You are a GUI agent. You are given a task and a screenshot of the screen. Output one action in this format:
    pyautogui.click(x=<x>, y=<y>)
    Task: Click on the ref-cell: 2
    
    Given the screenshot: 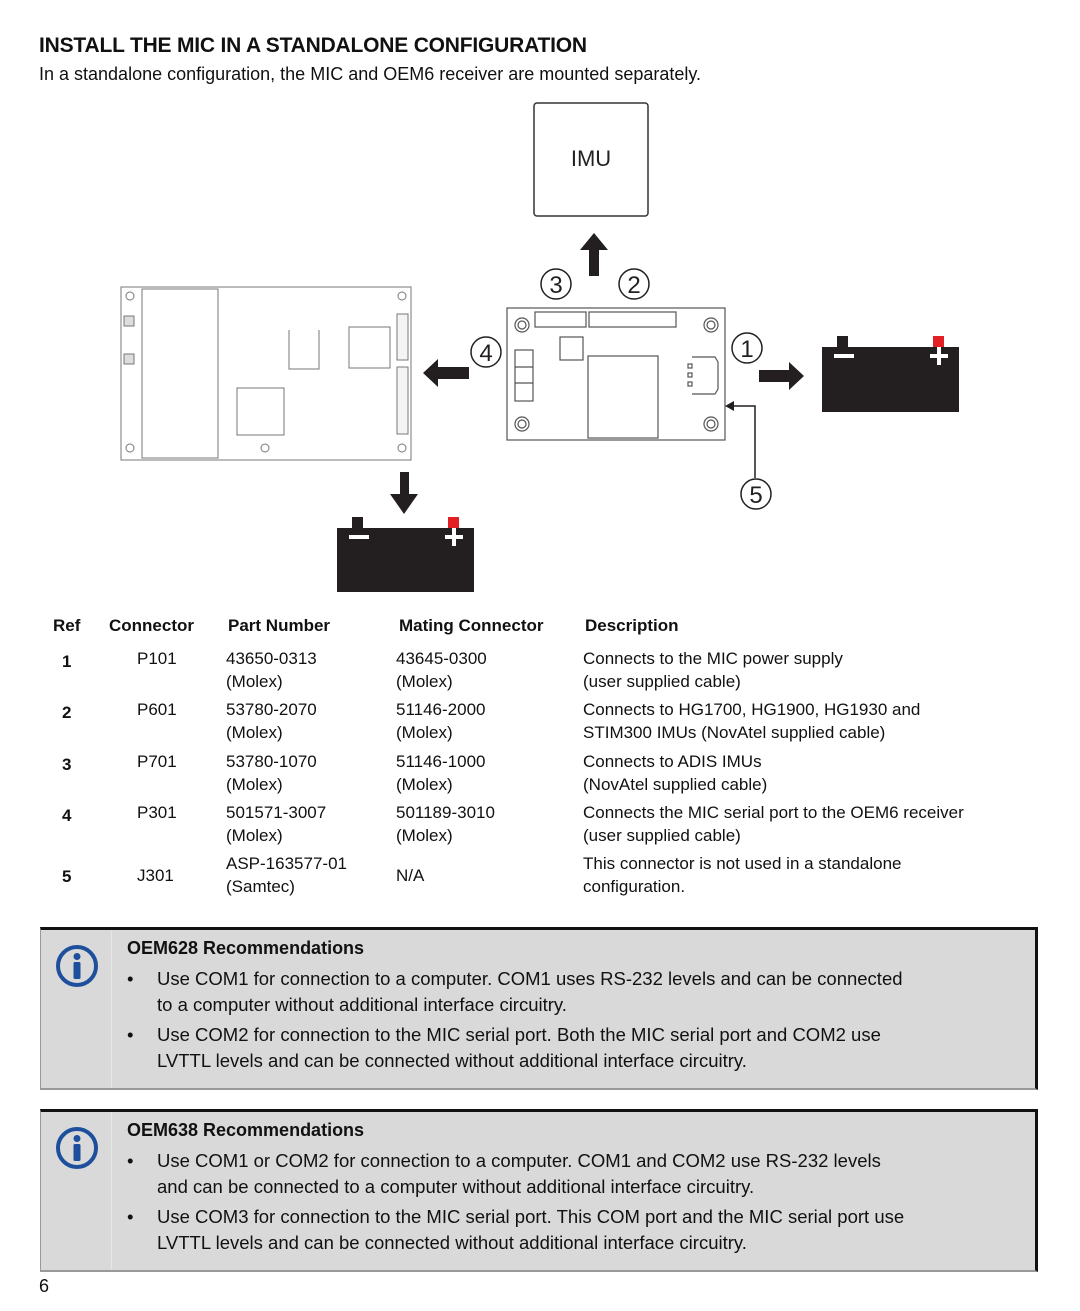 What is the action you would take?
    pyautogui.click(x=67, y=712)
    